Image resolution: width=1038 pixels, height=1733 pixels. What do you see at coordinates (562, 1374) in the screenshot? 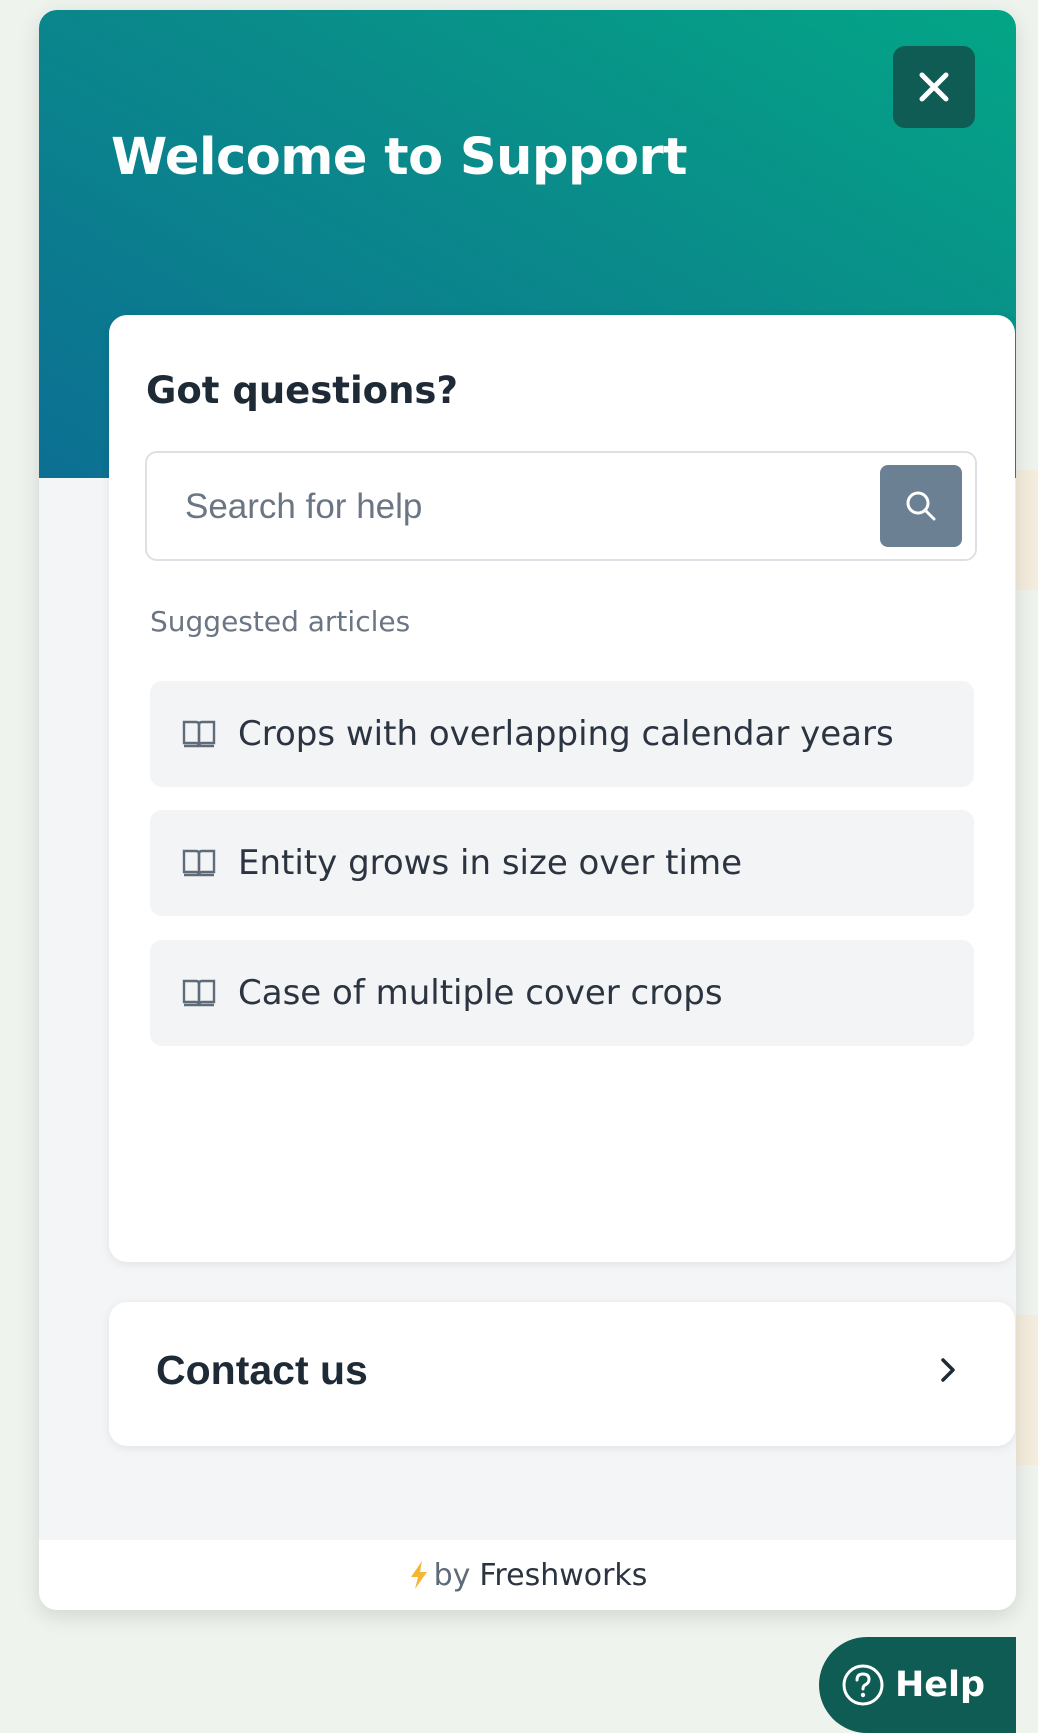
I see `contact-us-button: Contact us` at bounding box center [562, 1374].